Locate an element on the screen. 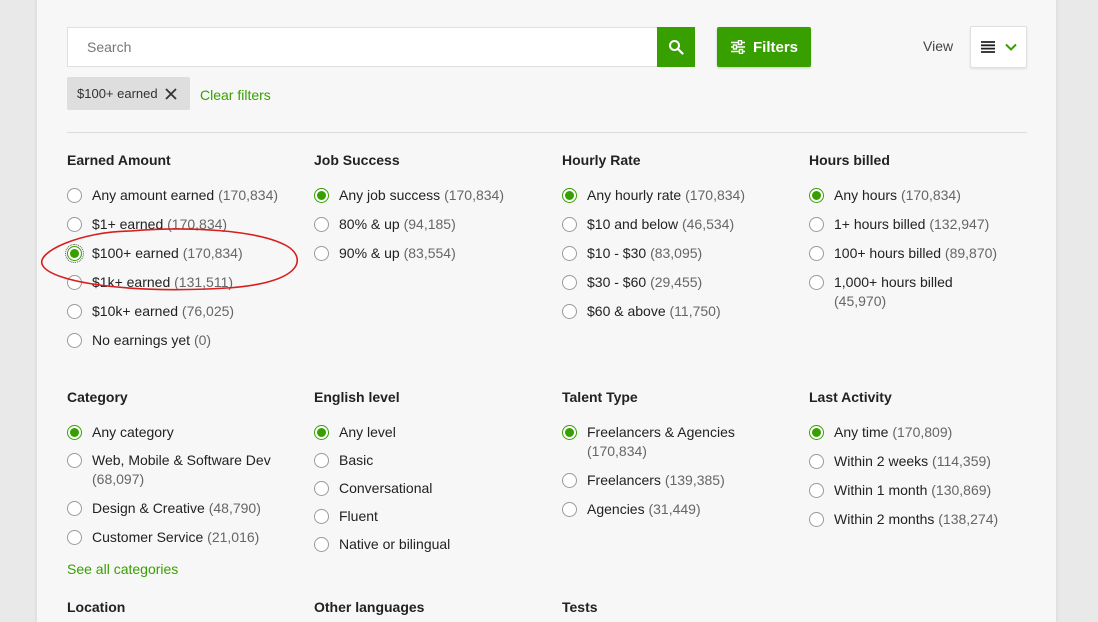 Image resolution: width=1098 pixels, height=622 pixels. filter-option: Within 2 months (138,274) is located at coordinates (929, 519).